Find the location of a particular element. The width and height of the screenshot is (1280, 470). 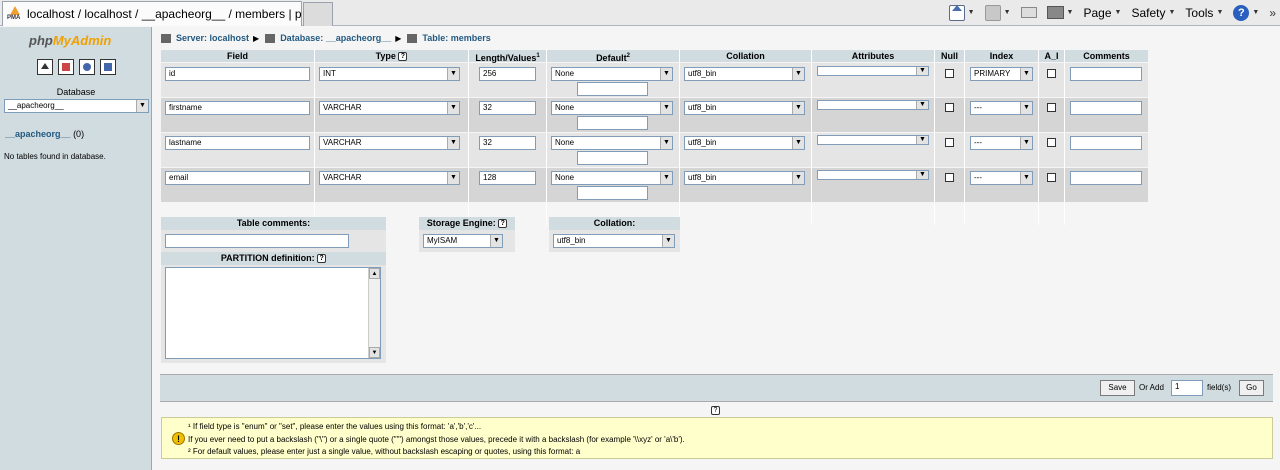

save-button: Save is located at coordinates (1117, 388).